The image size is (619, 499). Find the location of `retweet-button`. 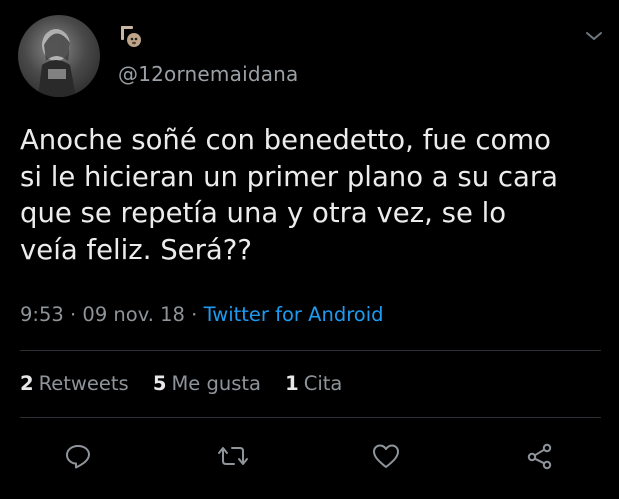

retweet-button is located at coordinates (233, 456).